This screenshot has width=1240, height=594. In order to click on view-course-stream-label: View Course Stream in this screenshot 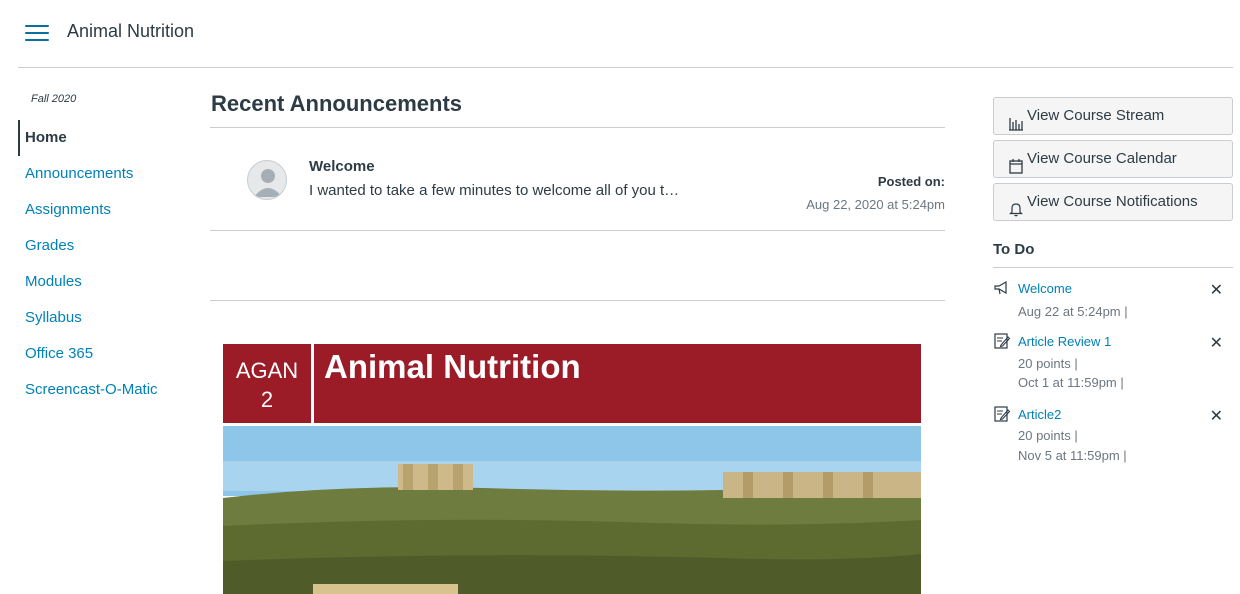, I will do `click(1096, 115)`.